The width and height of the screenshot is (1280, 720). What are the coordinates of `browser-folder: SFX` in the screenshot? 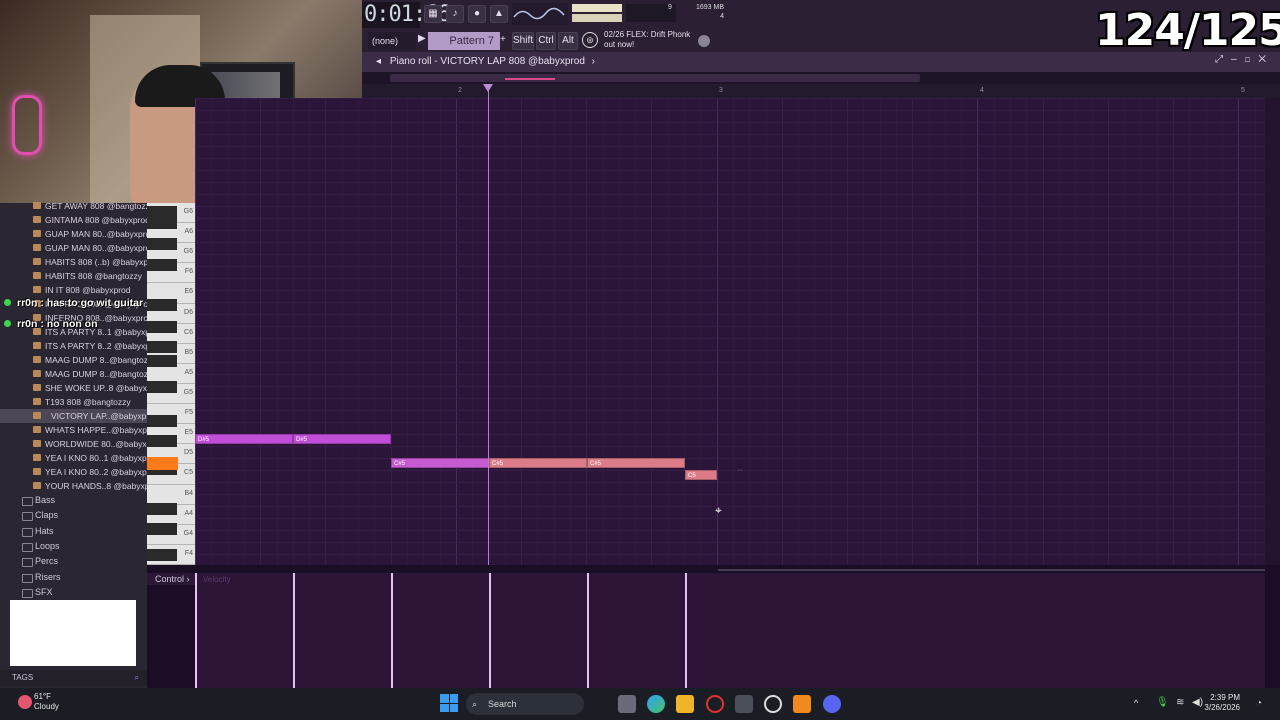 It's located at (73, 592).